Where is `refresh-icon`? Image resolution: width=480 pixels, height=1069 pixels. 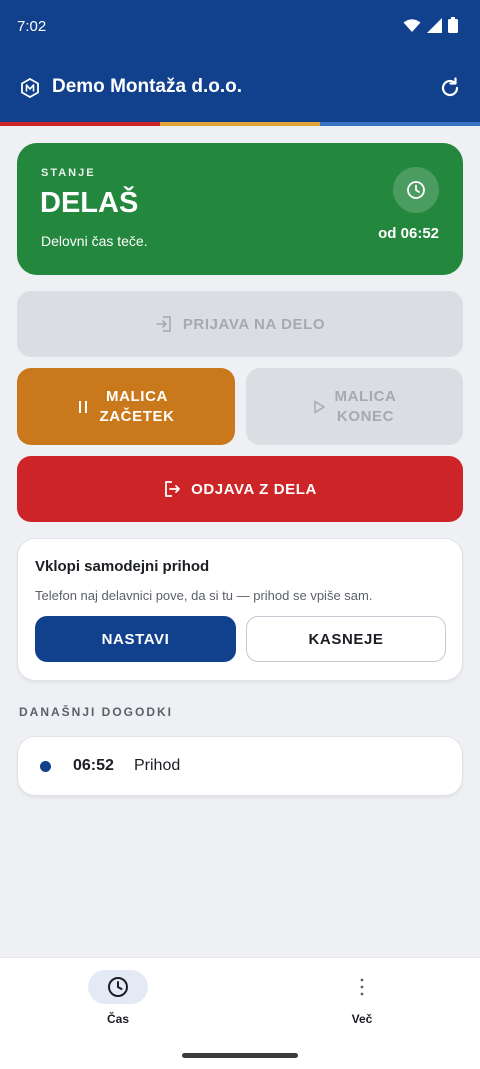 refresh-icon is located at coordinates (450, 88).